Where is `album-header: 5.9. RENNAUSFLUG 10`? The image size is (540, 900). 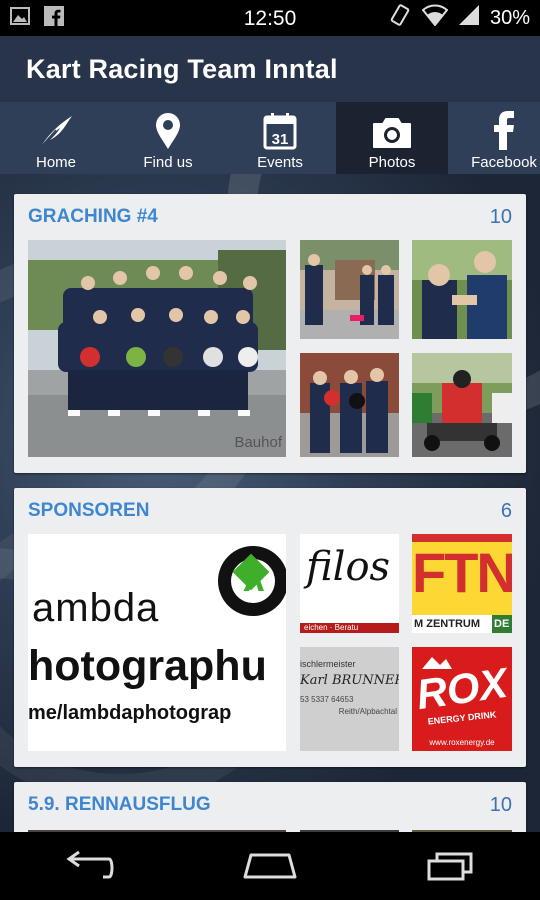 album-header: 5.9. RENNAUSFLUG 10 is located at coordinates (270, 805).